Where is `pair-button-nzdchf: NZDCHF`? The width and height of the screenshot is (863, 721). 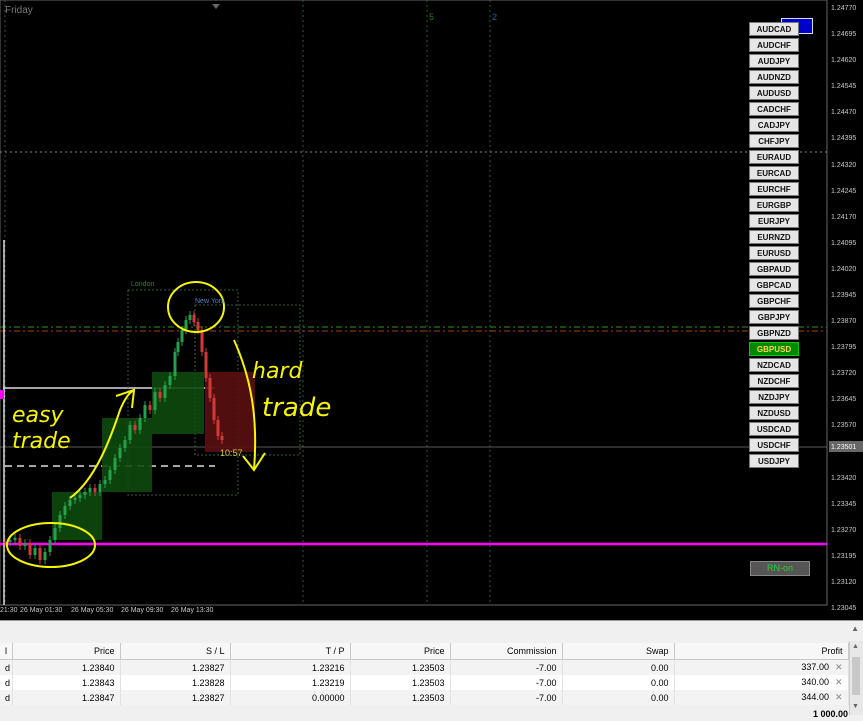
pair-button-nzdchf: NZDCHF is located at coordinates (774, 381).